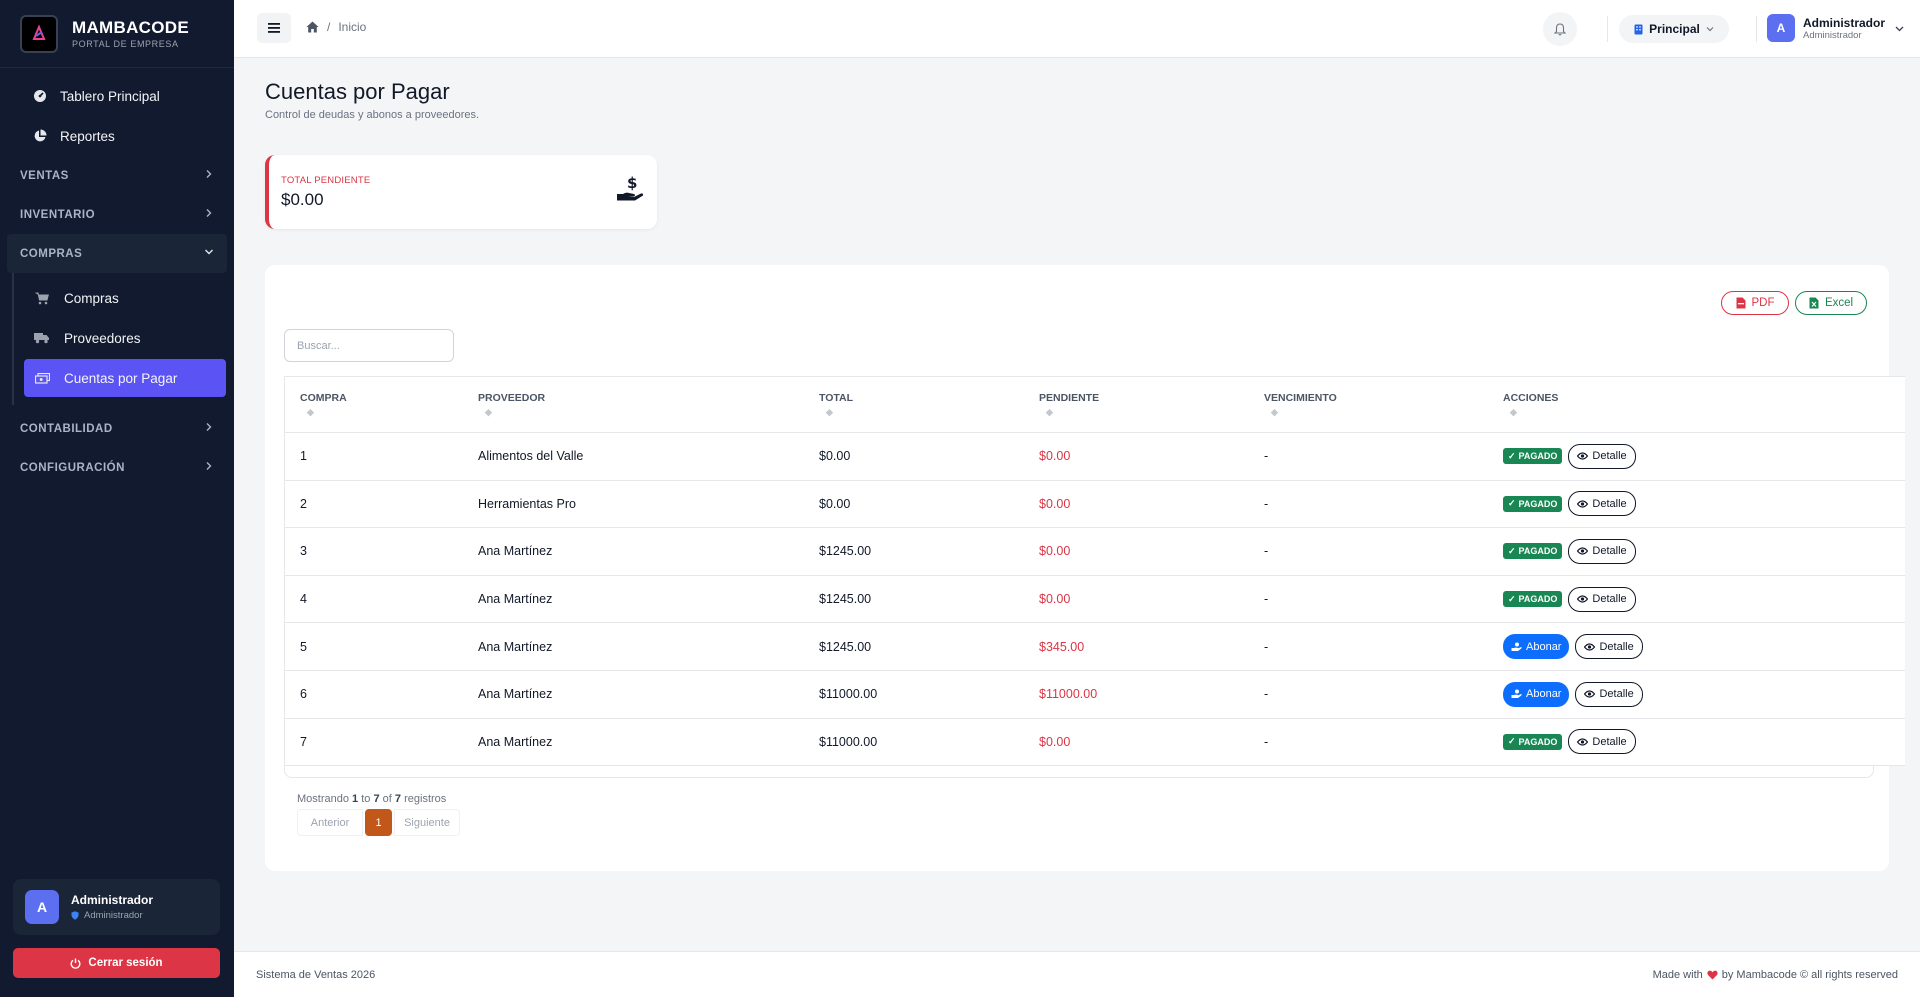 This screenshot has height=997, width=1920. Describe the element at coordinates (312, 27) in the screenshot. I see `home-icon` at that location.